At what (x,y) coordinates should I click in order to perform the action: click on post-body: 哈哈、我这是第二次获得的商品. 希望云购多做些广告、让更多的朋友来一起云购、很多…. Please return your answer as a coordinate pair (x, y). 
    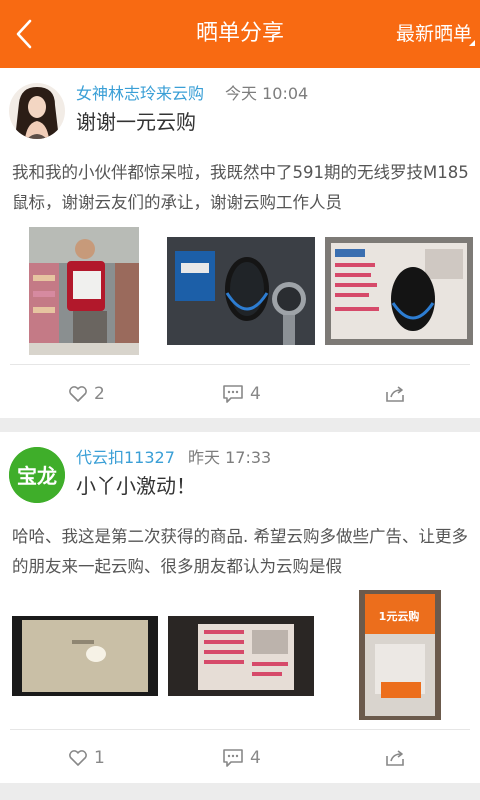
    Looking at the image, I should click on (240, 551).